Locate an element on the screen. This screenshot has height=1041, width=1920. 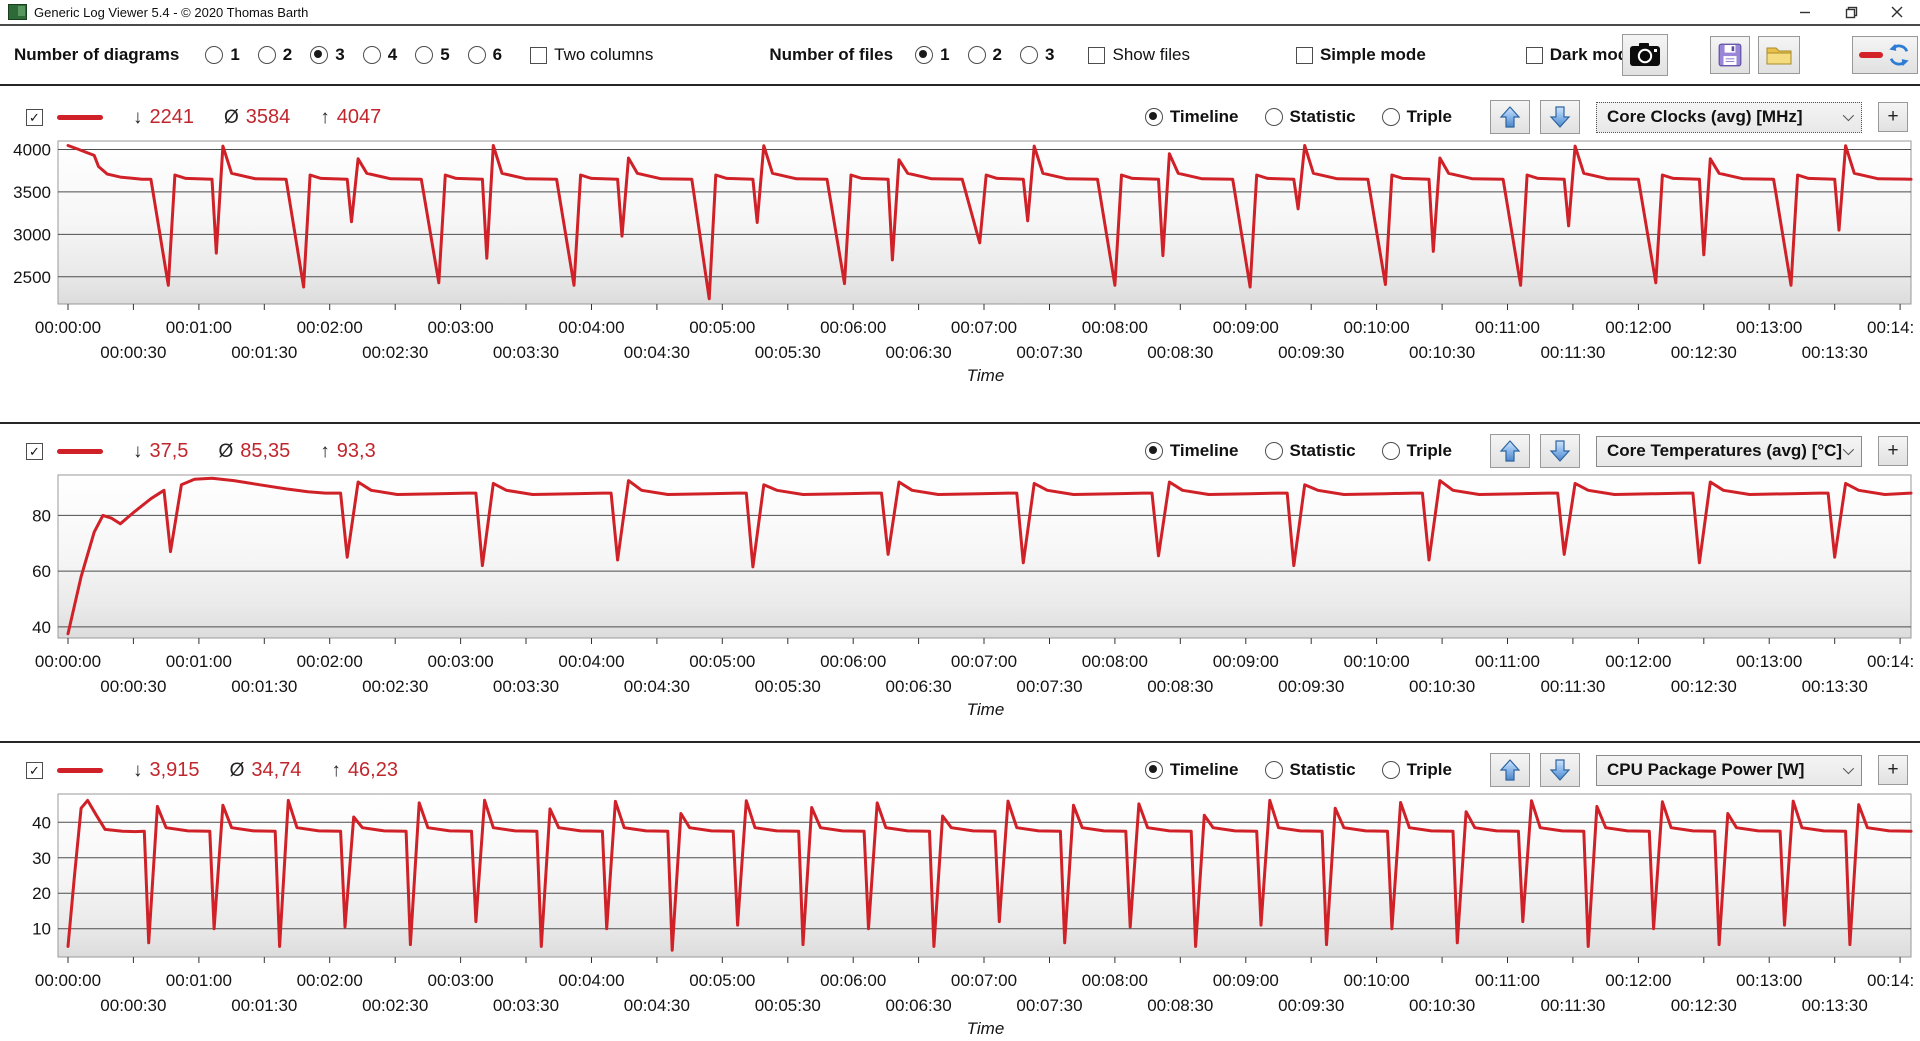
min-stat: ↓ 3,915 is located at coordinates (166, 770).